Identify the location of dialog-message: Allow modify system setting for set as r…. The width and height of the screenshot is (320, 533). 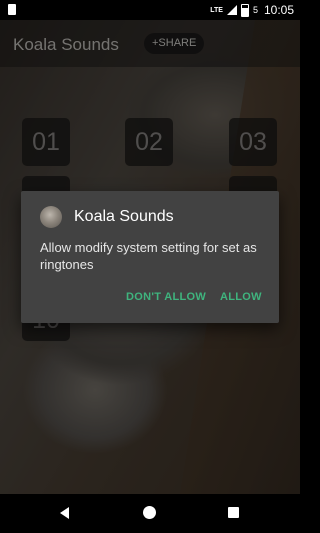
(148, 256).